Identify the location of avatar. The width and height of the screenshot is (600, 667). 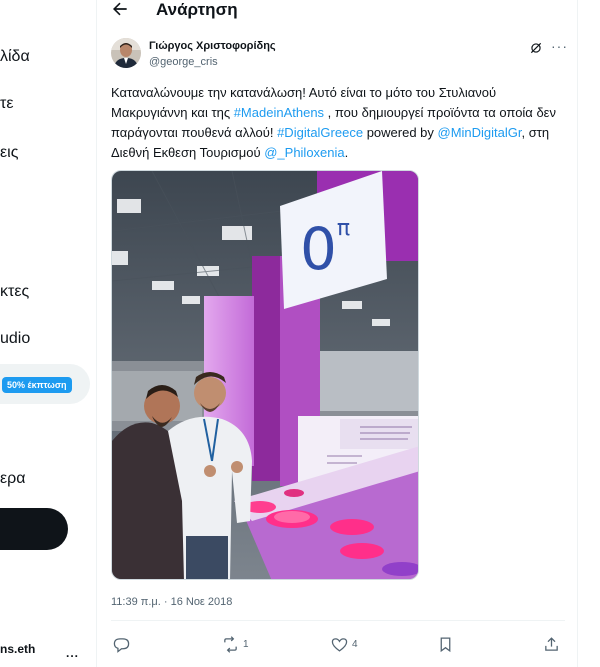
(126, 53).